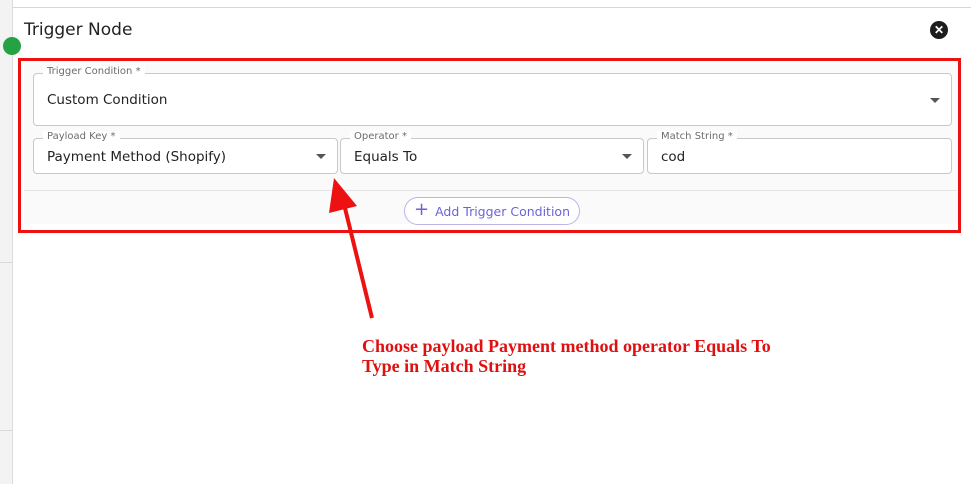 The width and height of the screenshot is (971, 484). I want to click on arrow-shaft, so click(357, 259).